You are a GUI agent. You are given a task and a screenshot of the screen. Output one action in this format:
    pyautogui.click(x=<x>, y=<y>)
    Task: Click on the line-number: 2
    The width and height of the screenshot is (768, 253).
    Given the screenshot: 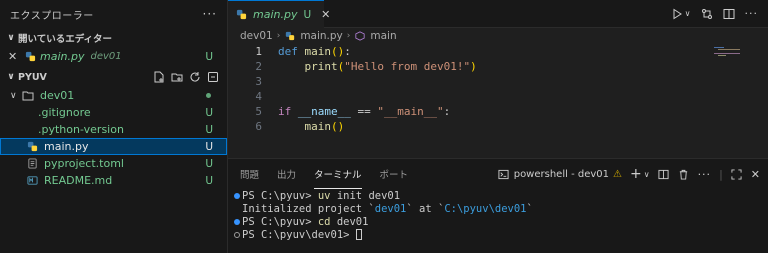 What is the action you would take?
    pyautogui.click(x=258, y=66)
    